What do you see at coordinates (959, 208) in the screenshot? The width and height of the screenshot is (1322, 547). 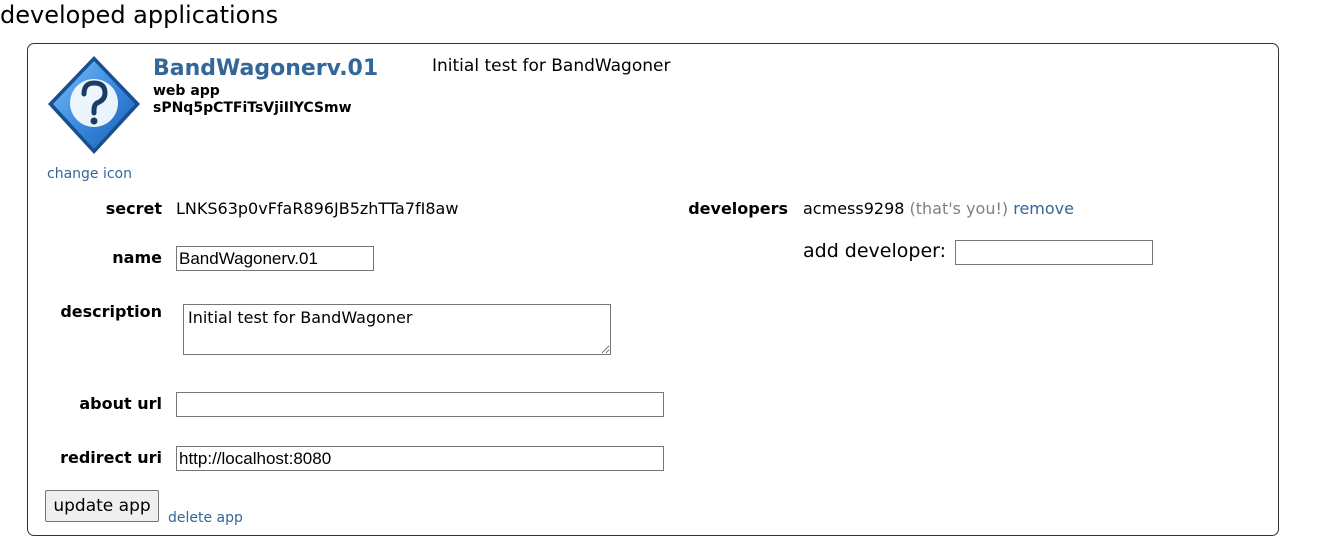 I see `developer-you-note: (that's you!)` at bounding box center [959, 208].